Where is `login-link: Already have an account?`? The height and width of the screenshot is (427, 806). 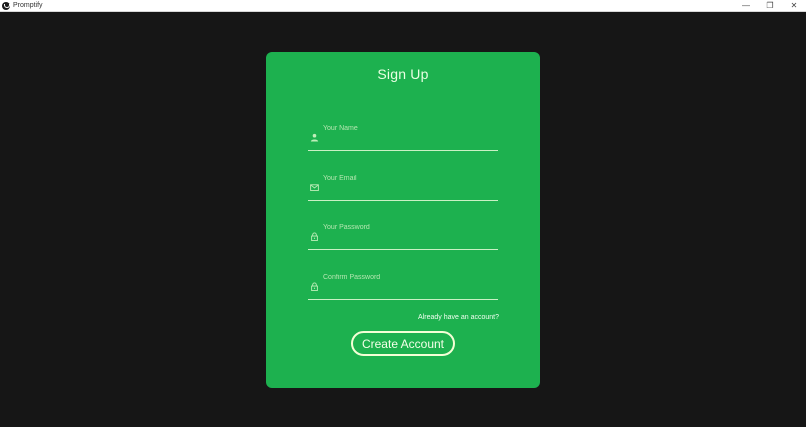
login-link: Already have an account? is located at coordinates (458, 317).